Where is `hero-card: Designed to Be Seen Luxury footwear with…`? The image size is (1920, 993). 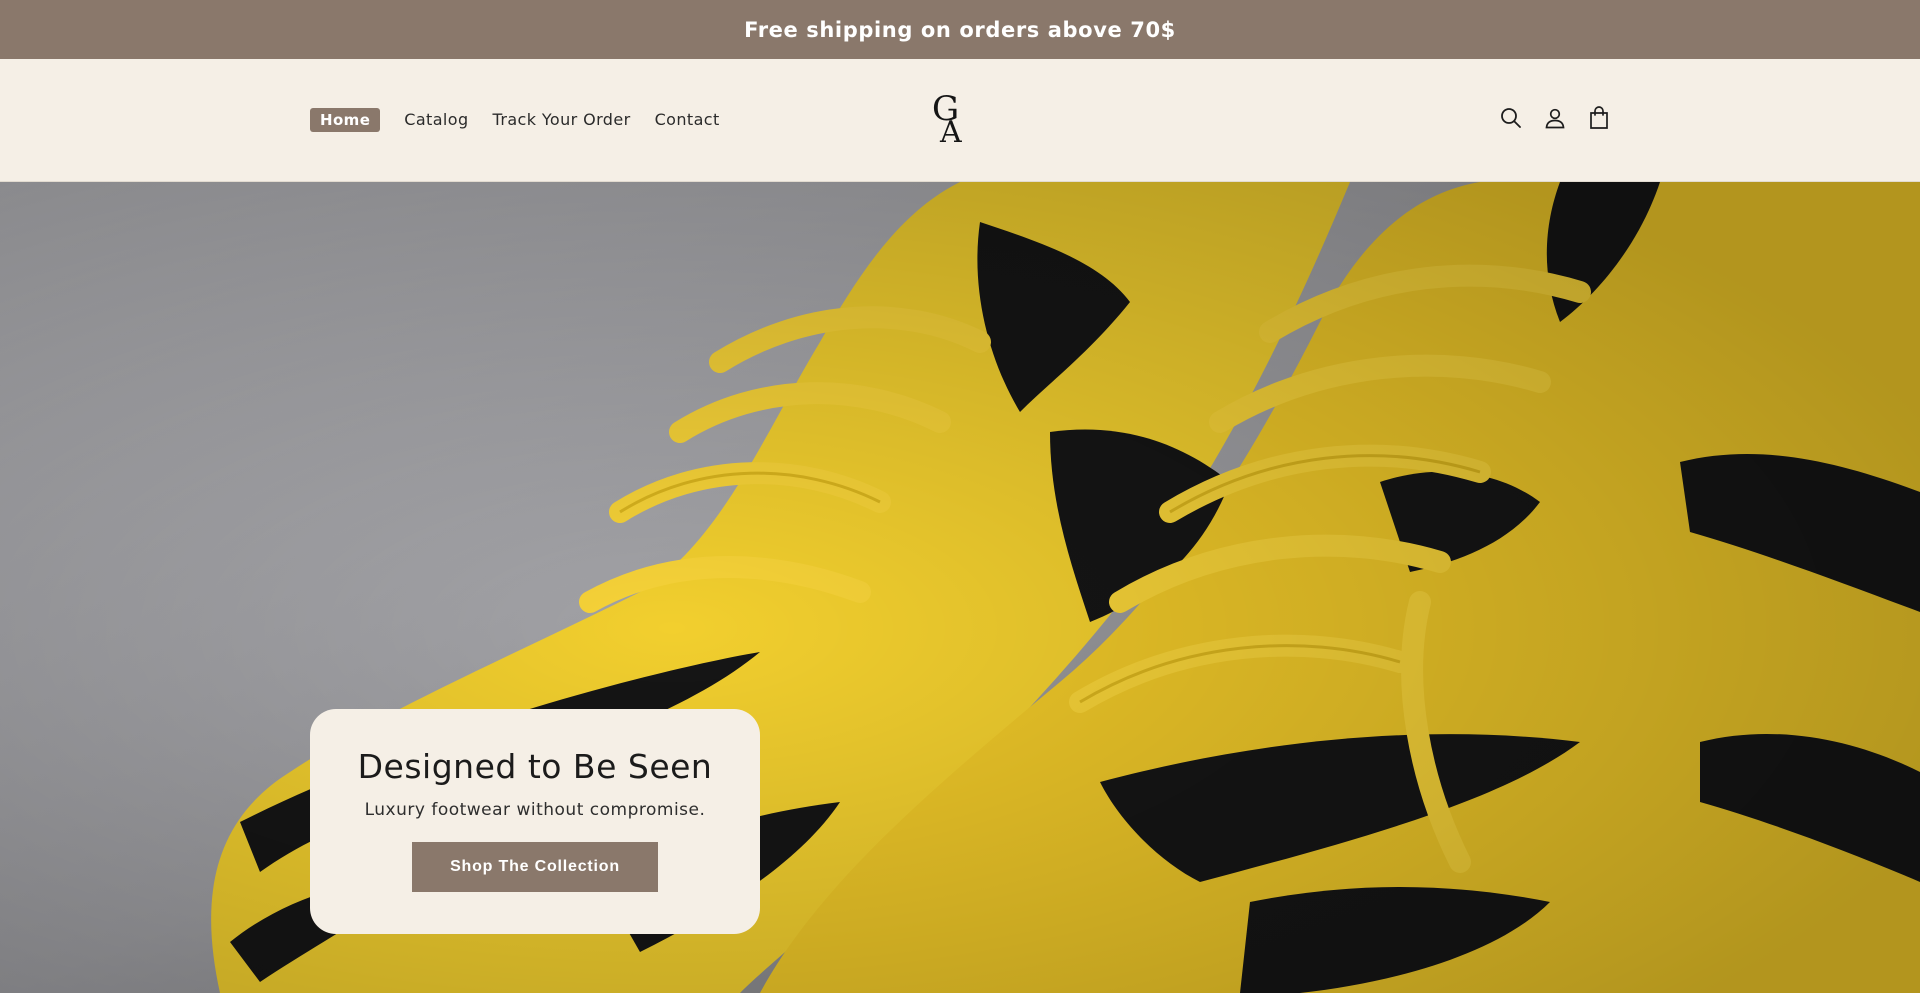
hero-card: Designed to Be Seen Luxury footwear with… is located at coordinates (535, 821).